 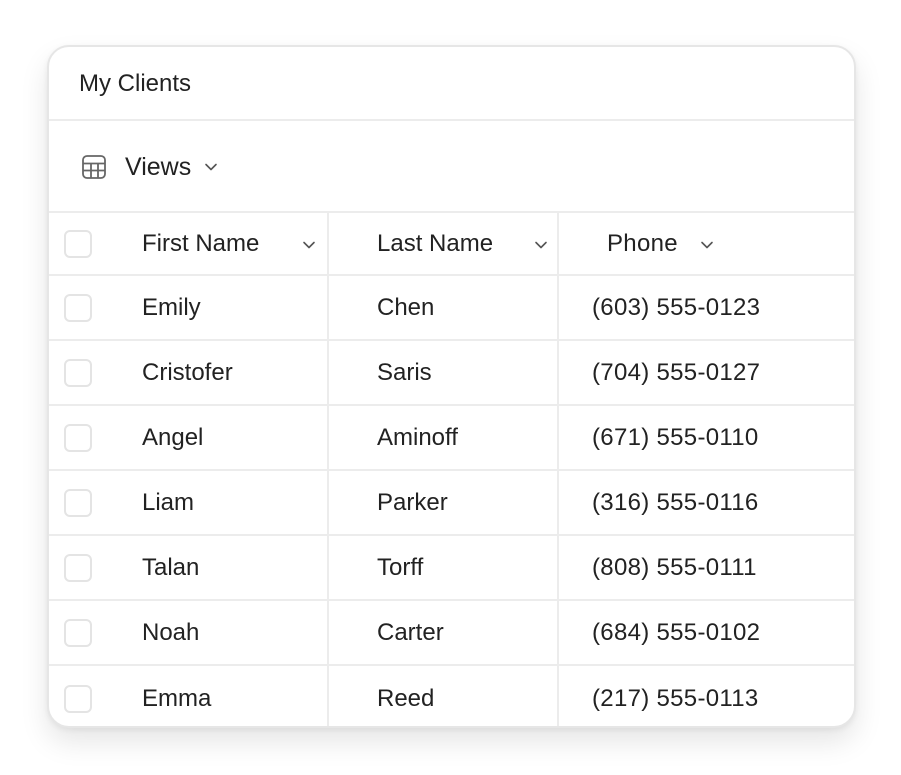 I want to click on table-row: Noah Carter (684) 555-0102, so click(x=451, y=633).